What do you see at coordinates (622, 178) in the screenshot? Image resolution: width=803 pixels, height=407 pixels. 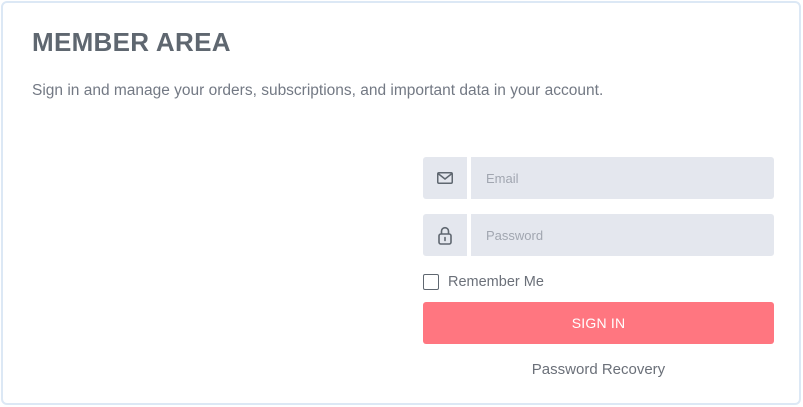 I see `email-input` at bounding box center [622, 178].